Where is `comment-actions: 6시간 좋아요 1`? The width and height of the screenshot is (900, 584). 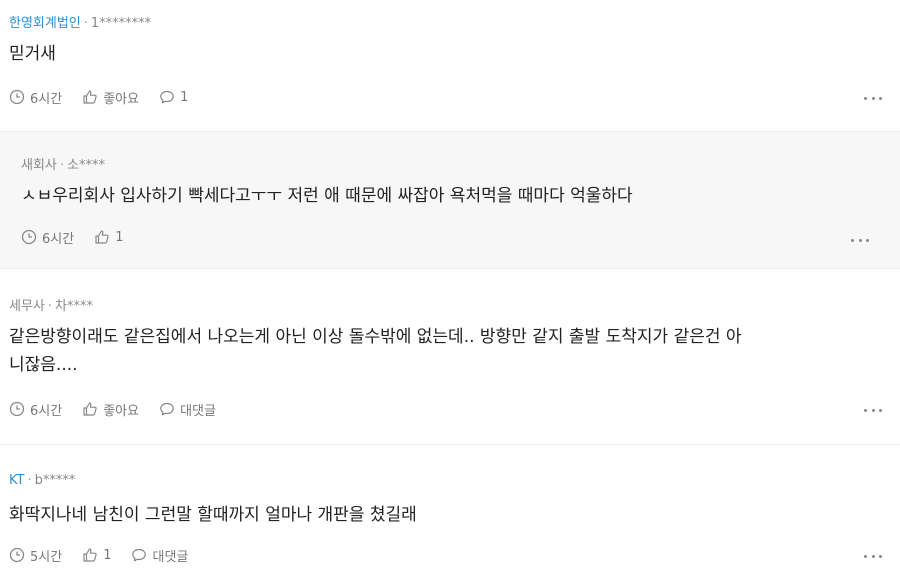 comment-actions: 6시간 좋아요 1 is located at coordinates (108, 97).